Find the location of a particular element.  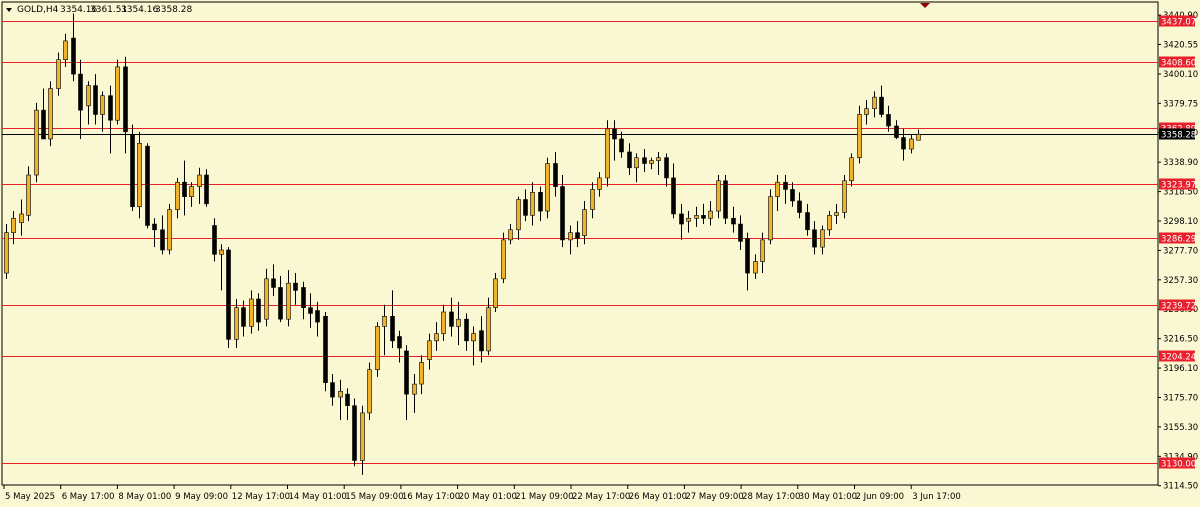

x-tick-label: 12 May 17:00 is located at coordinates (261, 497).